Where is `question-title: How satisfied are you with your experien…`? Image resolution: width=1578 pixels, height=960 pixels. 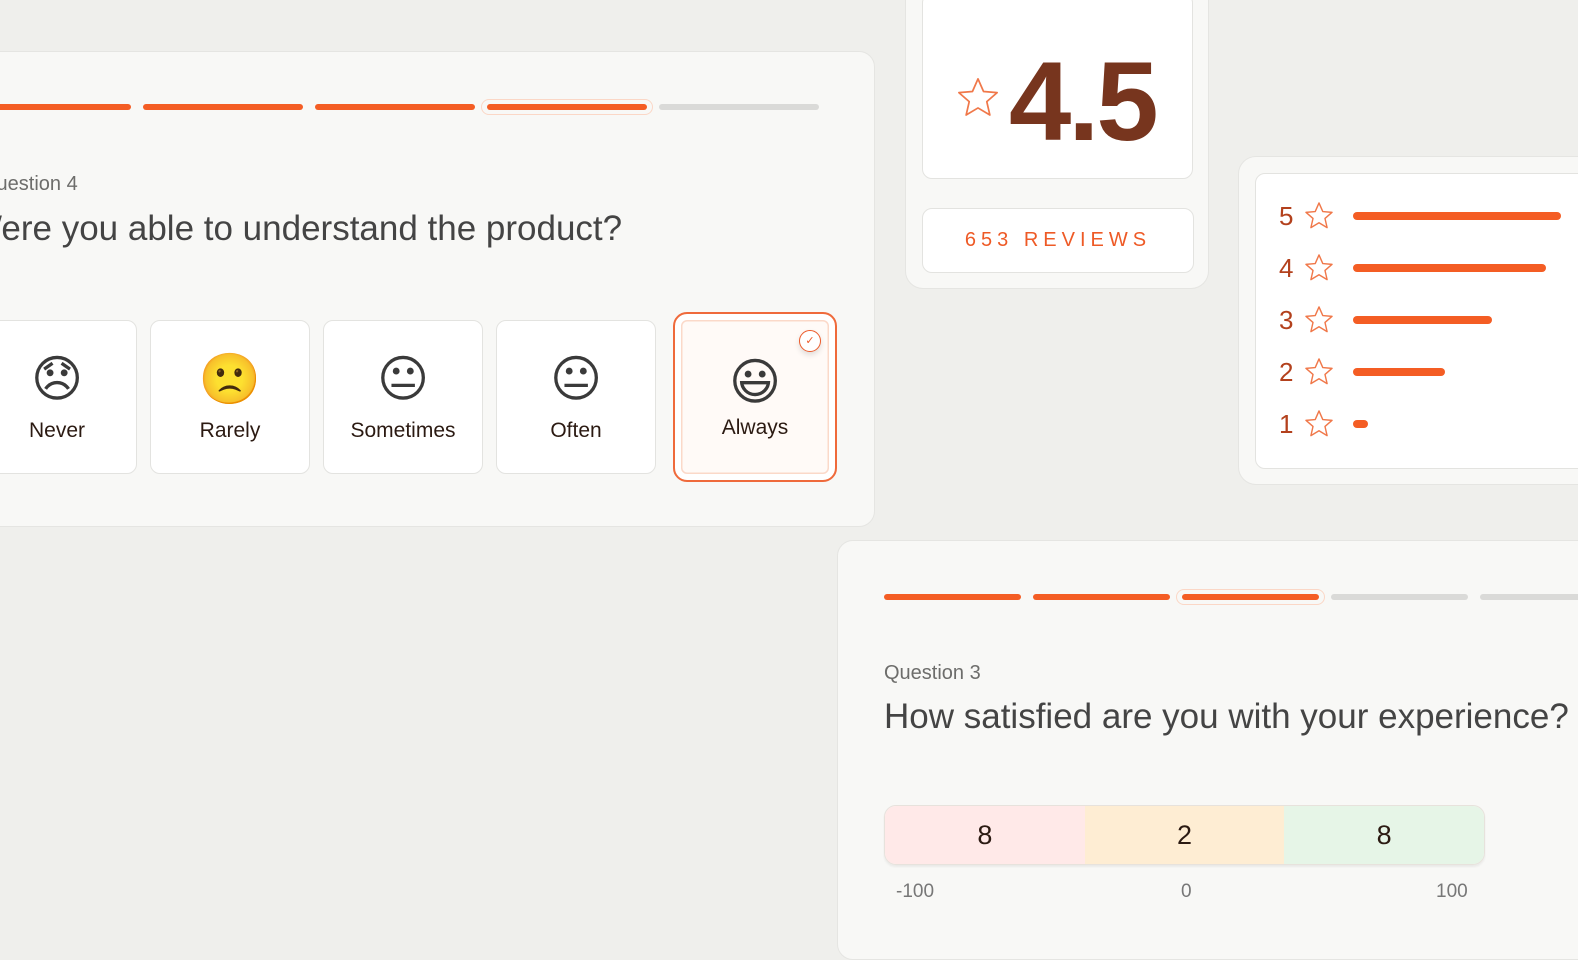
question-title: How satisfied are you with your experien… is located at coordinates (1226, 716).